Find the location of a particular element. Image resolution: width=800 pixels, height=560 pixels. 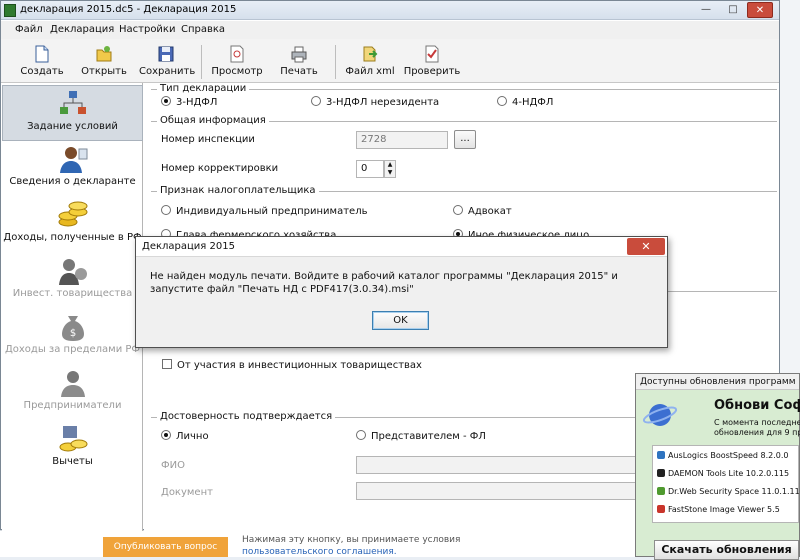

nav-income-abroad: $ Доходы за пределами РФ is located at coordinates (72, 337).